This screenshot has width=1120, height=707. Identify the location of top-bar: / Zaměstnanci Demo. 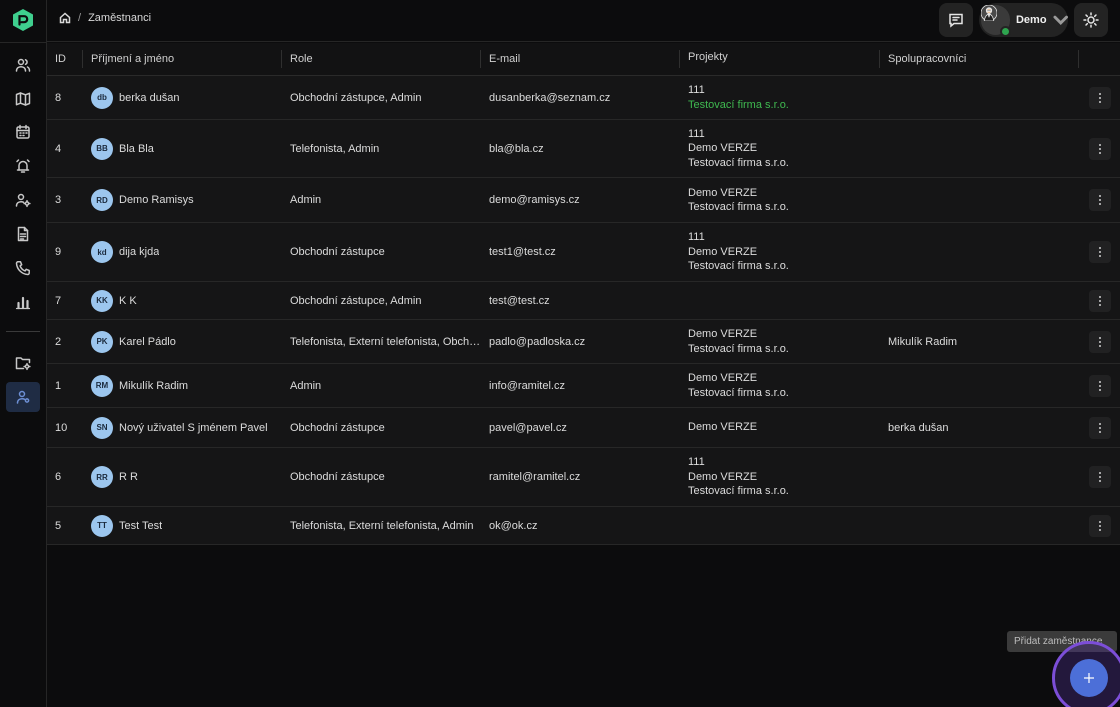
(583, 21).